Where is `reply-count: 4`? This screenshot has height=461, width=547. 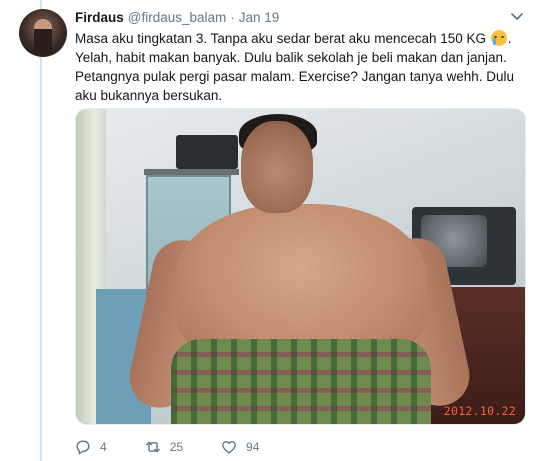 reply-count: 4 is located at coordinates (103, 447).